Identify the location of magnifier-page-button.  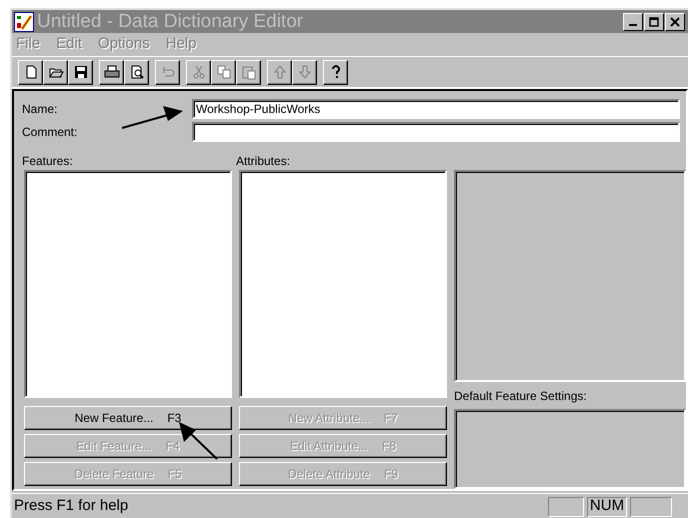
(136, 72).